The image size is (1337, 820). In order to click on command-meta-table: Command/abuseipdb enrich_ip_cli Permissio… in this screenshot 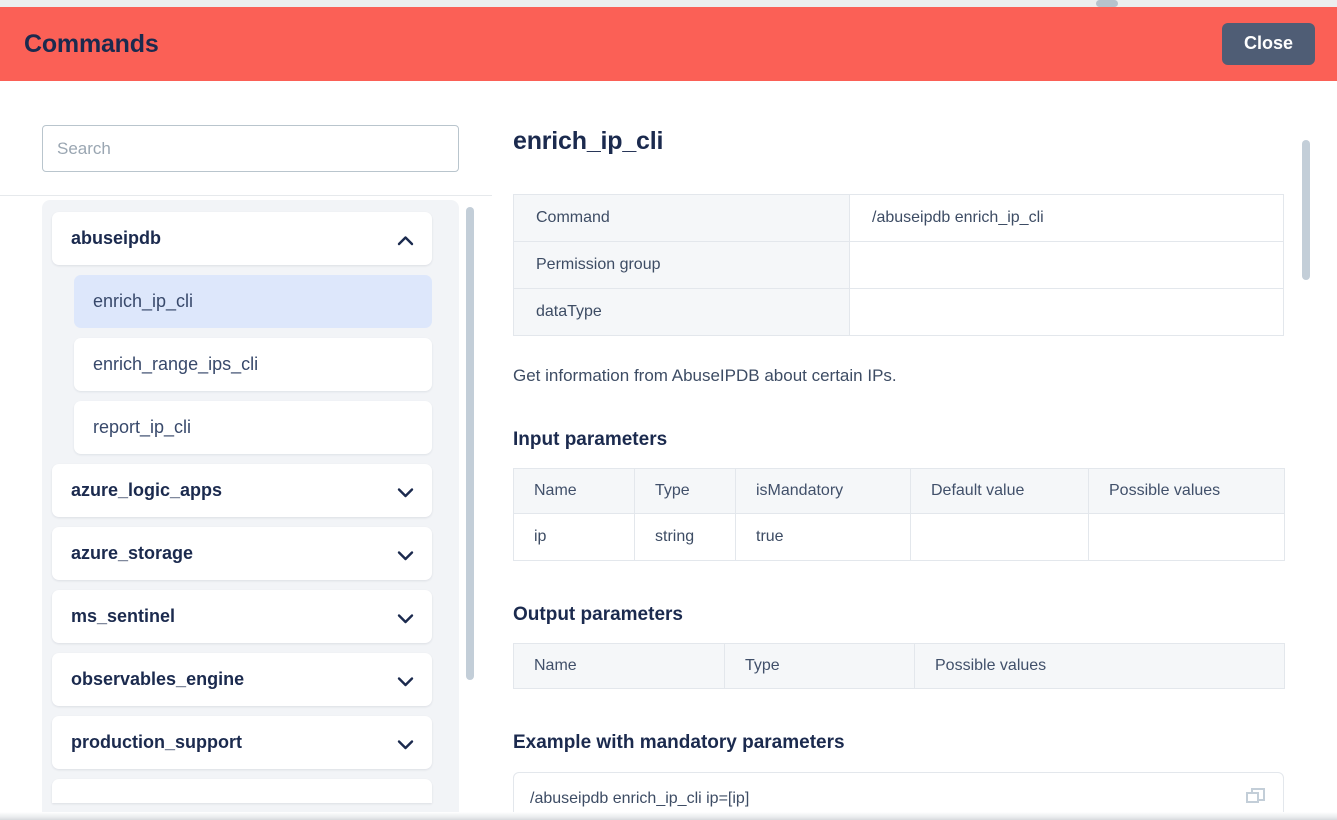, I will do `click(898, 265)`.